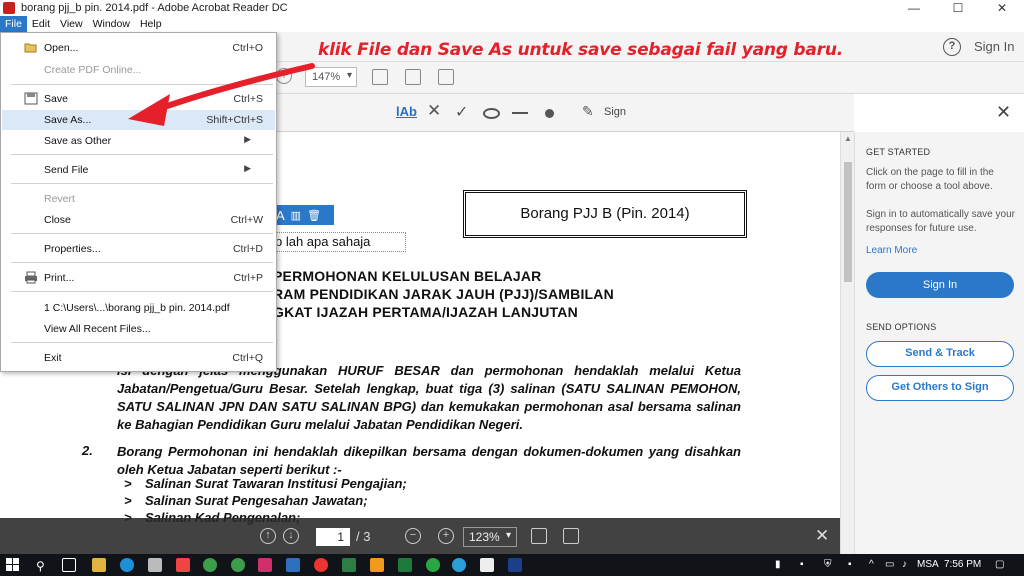 The image size is (1024, 576). Describe the element at coordinates (520, 113) in the screenshot. I see `line-tool-icon` at that location.